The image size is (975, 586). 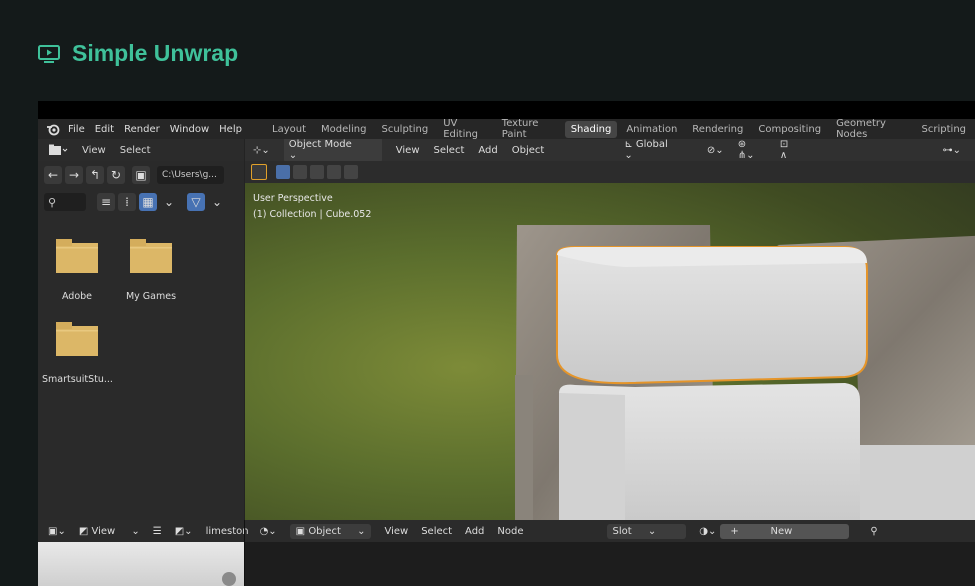 I want to click on image-view-menu: ◩ View ⌄, so click(x=109, y=531).